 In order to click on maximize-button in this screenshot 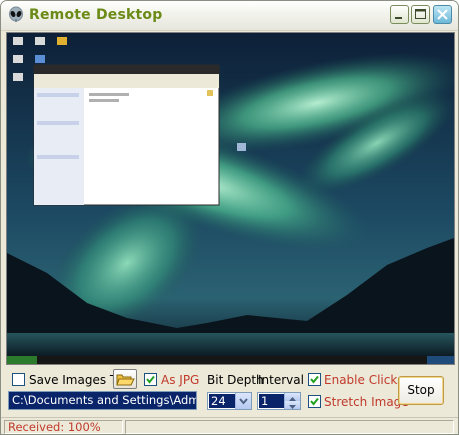, I will do `click(420, 14)`.